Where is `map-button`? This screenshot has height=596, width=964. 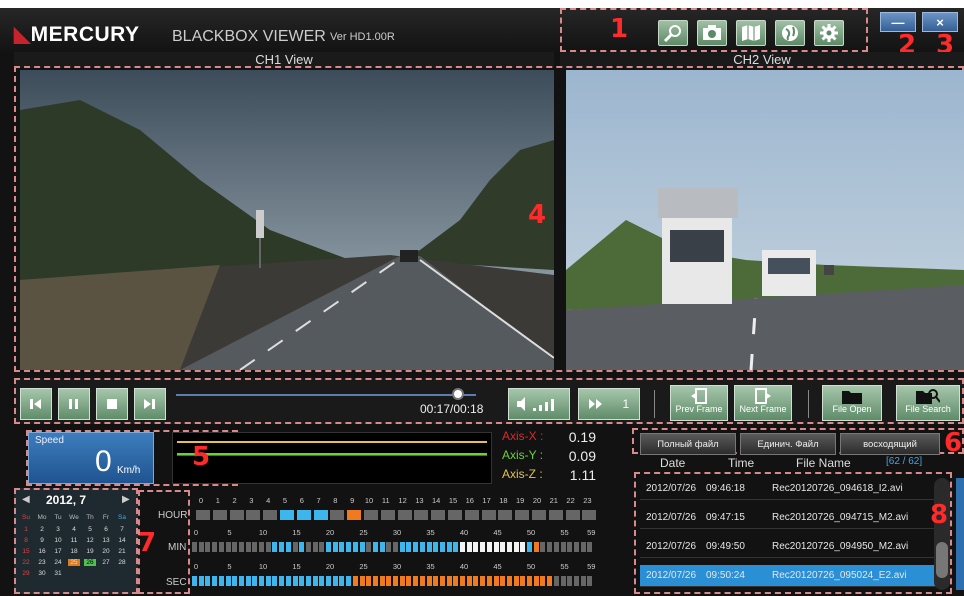 map-button is located at coordinates (751, 33).